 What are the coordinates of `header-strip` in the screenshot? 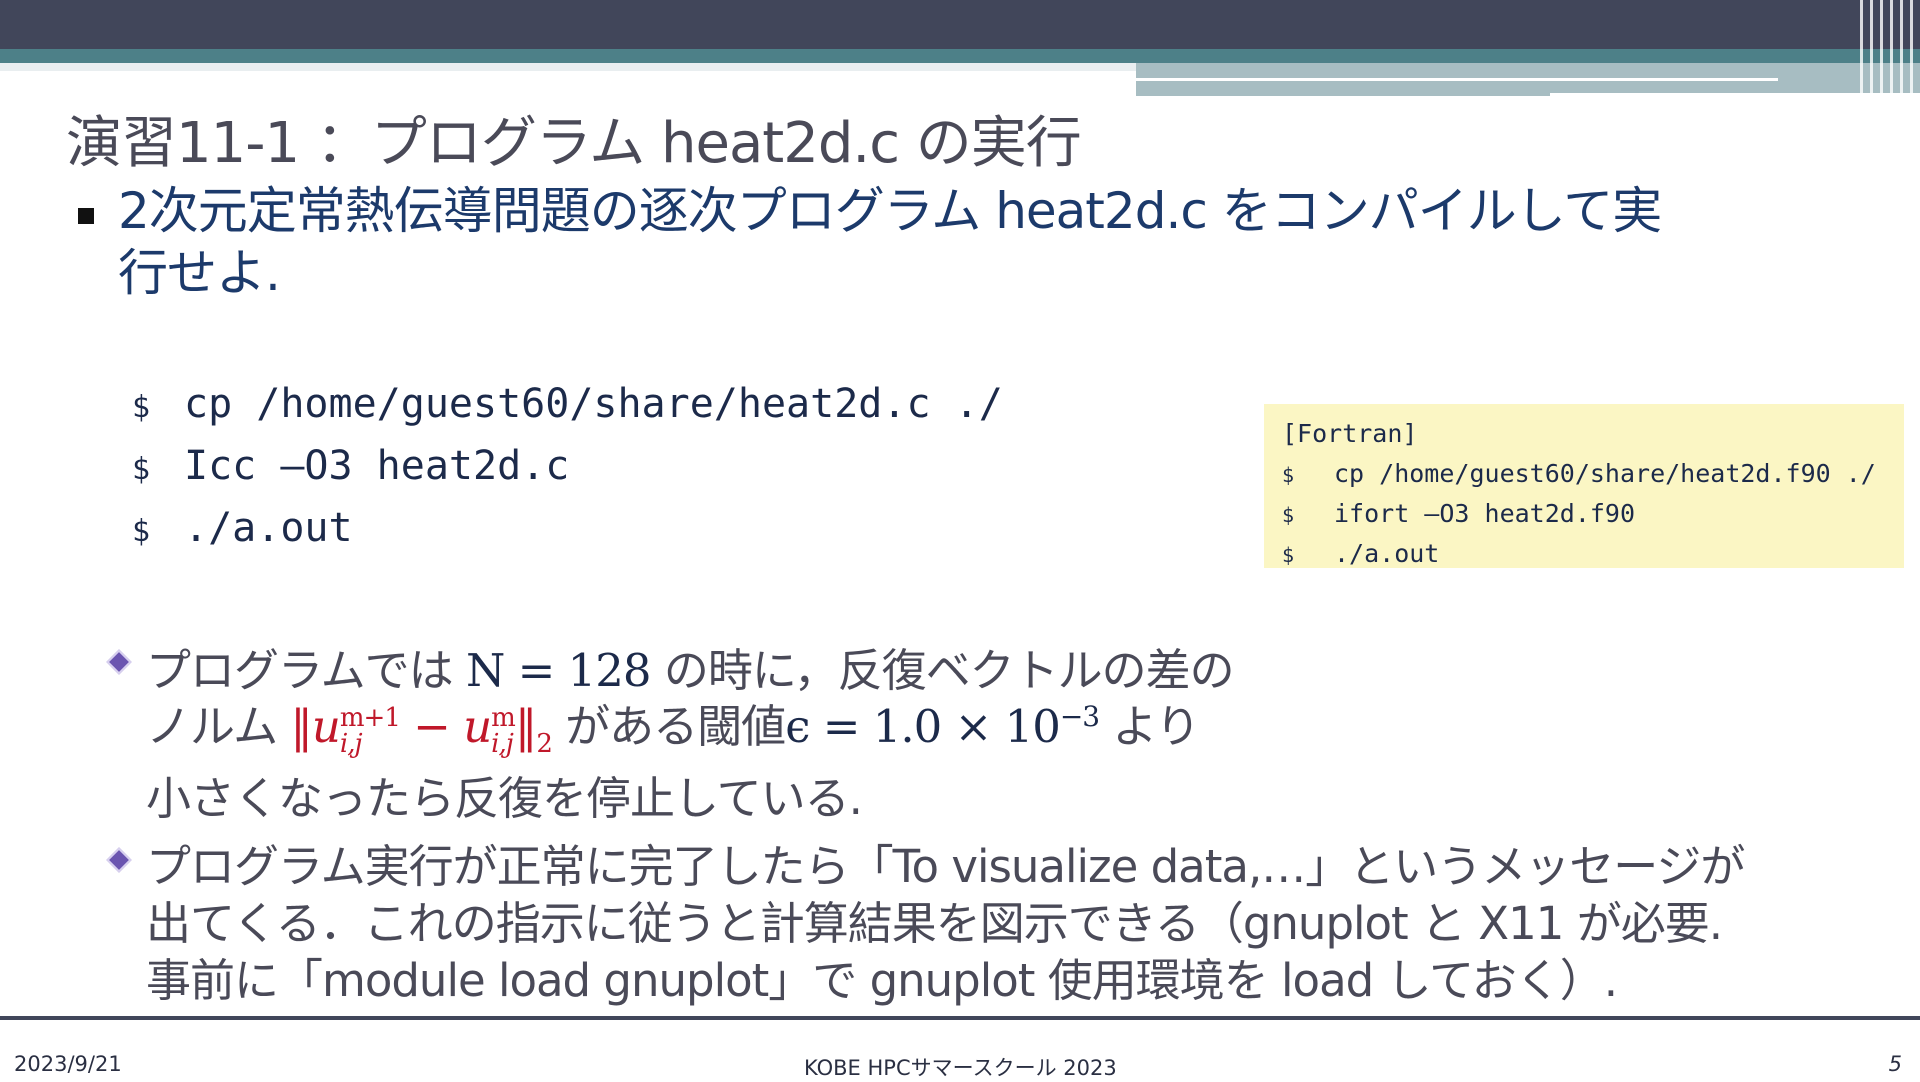 It's located at (568, 67).